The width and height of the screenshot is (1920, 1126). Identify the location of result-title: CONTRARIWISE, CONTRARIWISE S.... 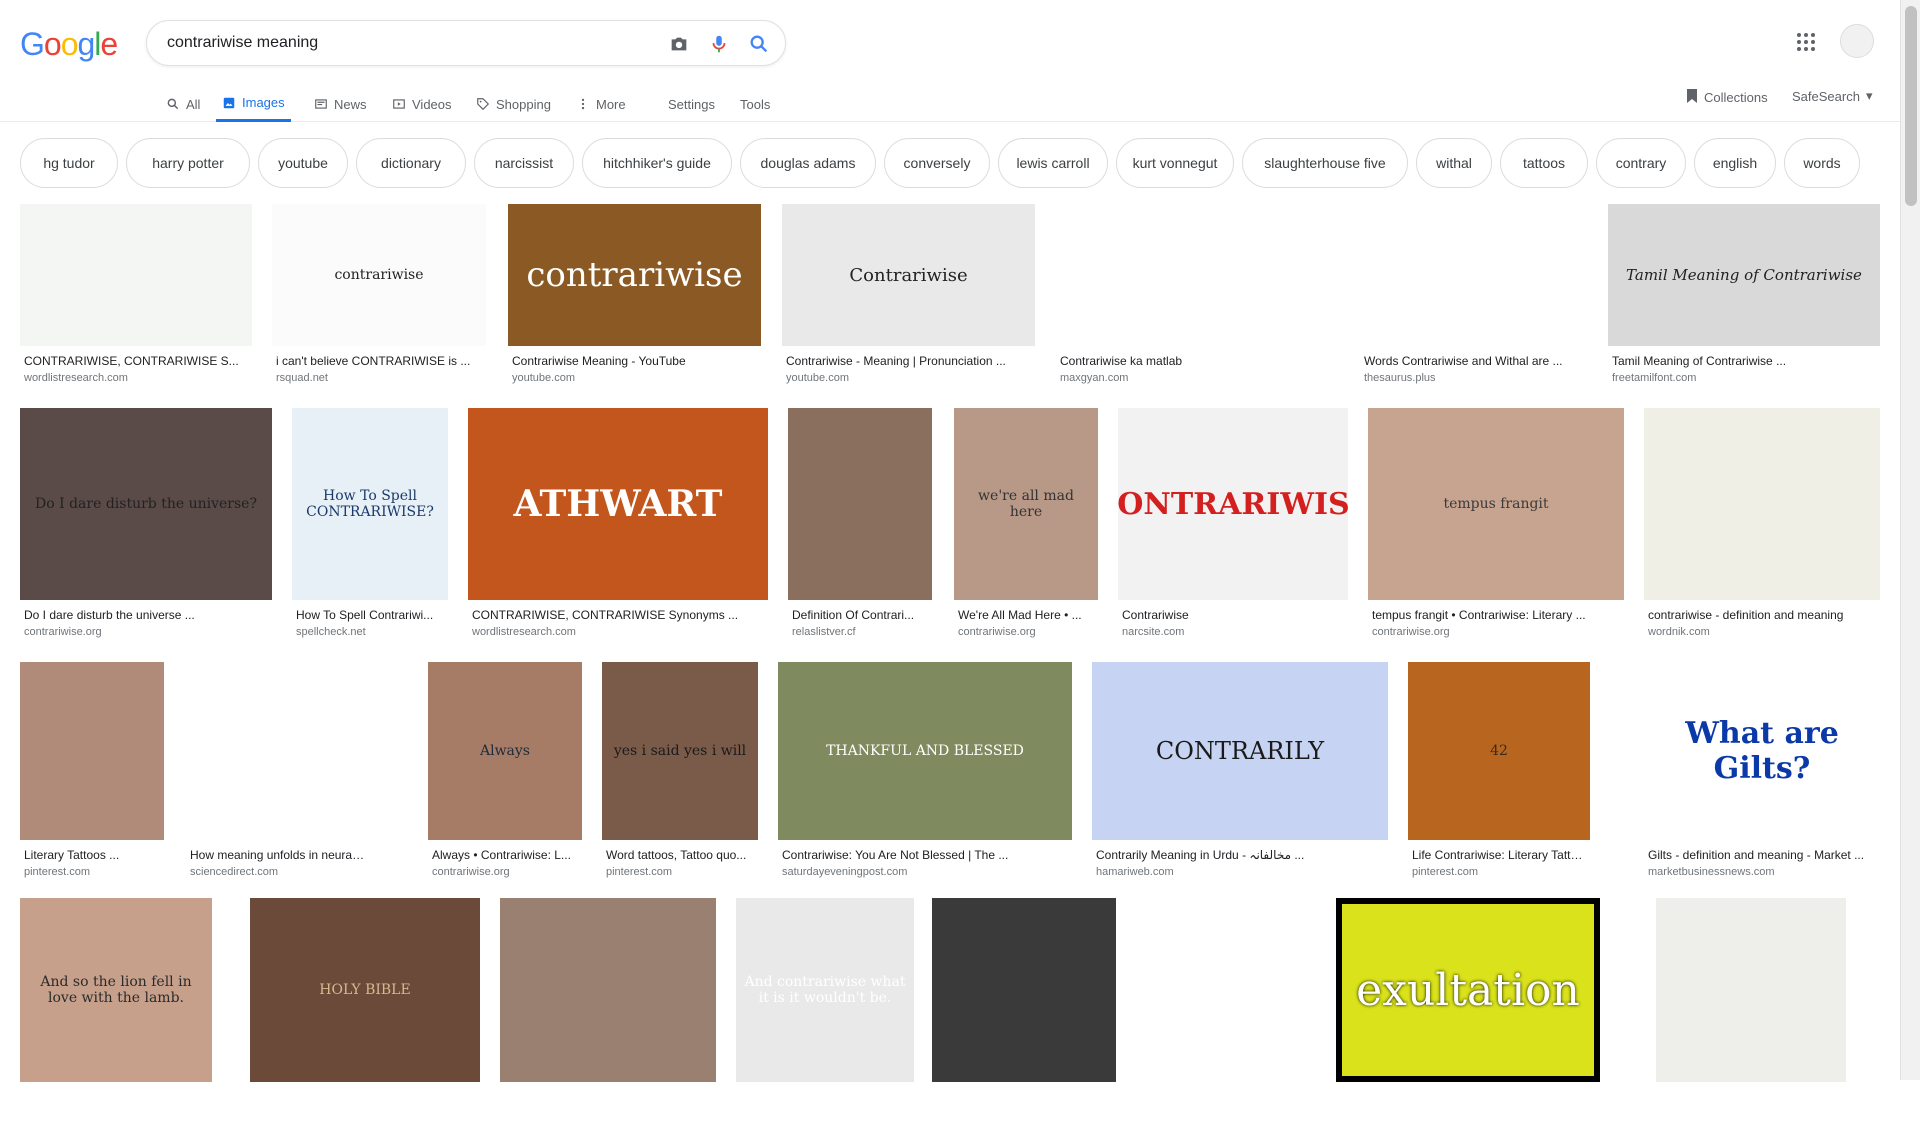
(136, 361).